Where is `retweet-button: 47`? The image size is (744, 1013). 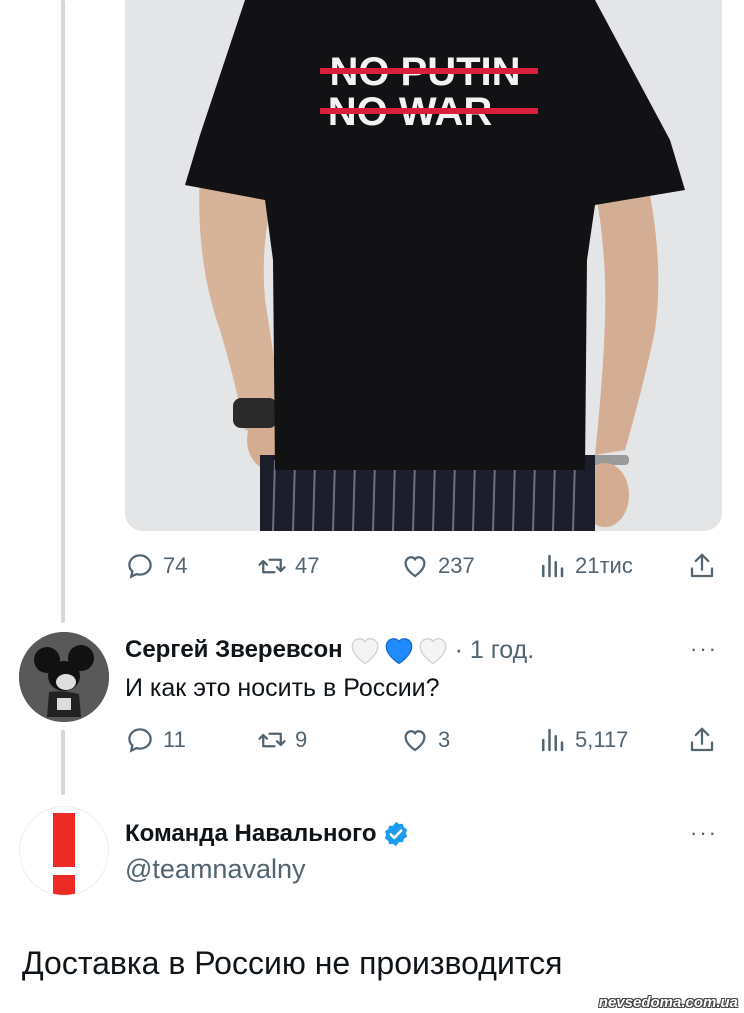 retweet-button: 47 is located at coordinates (288, 566).